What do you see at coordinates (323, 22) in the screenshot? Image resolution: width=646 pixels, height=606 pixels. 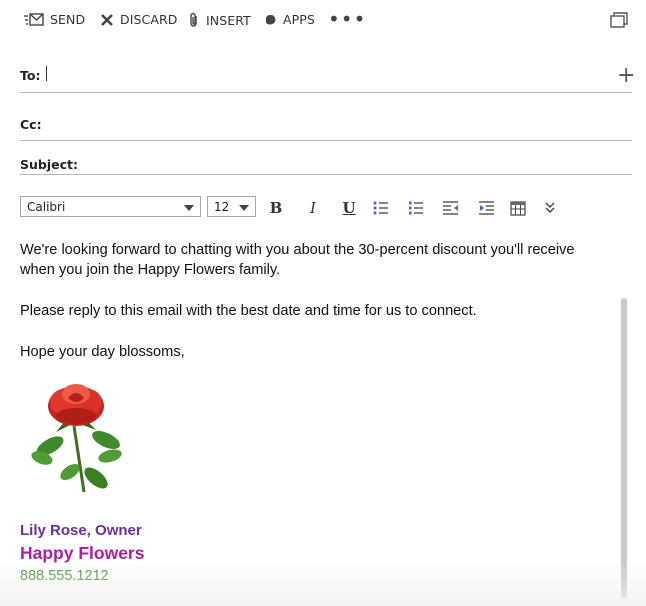 I see `compose-toolbar: SEND DISCARD INSERT APPS •••` at bounding box center [323, 22].